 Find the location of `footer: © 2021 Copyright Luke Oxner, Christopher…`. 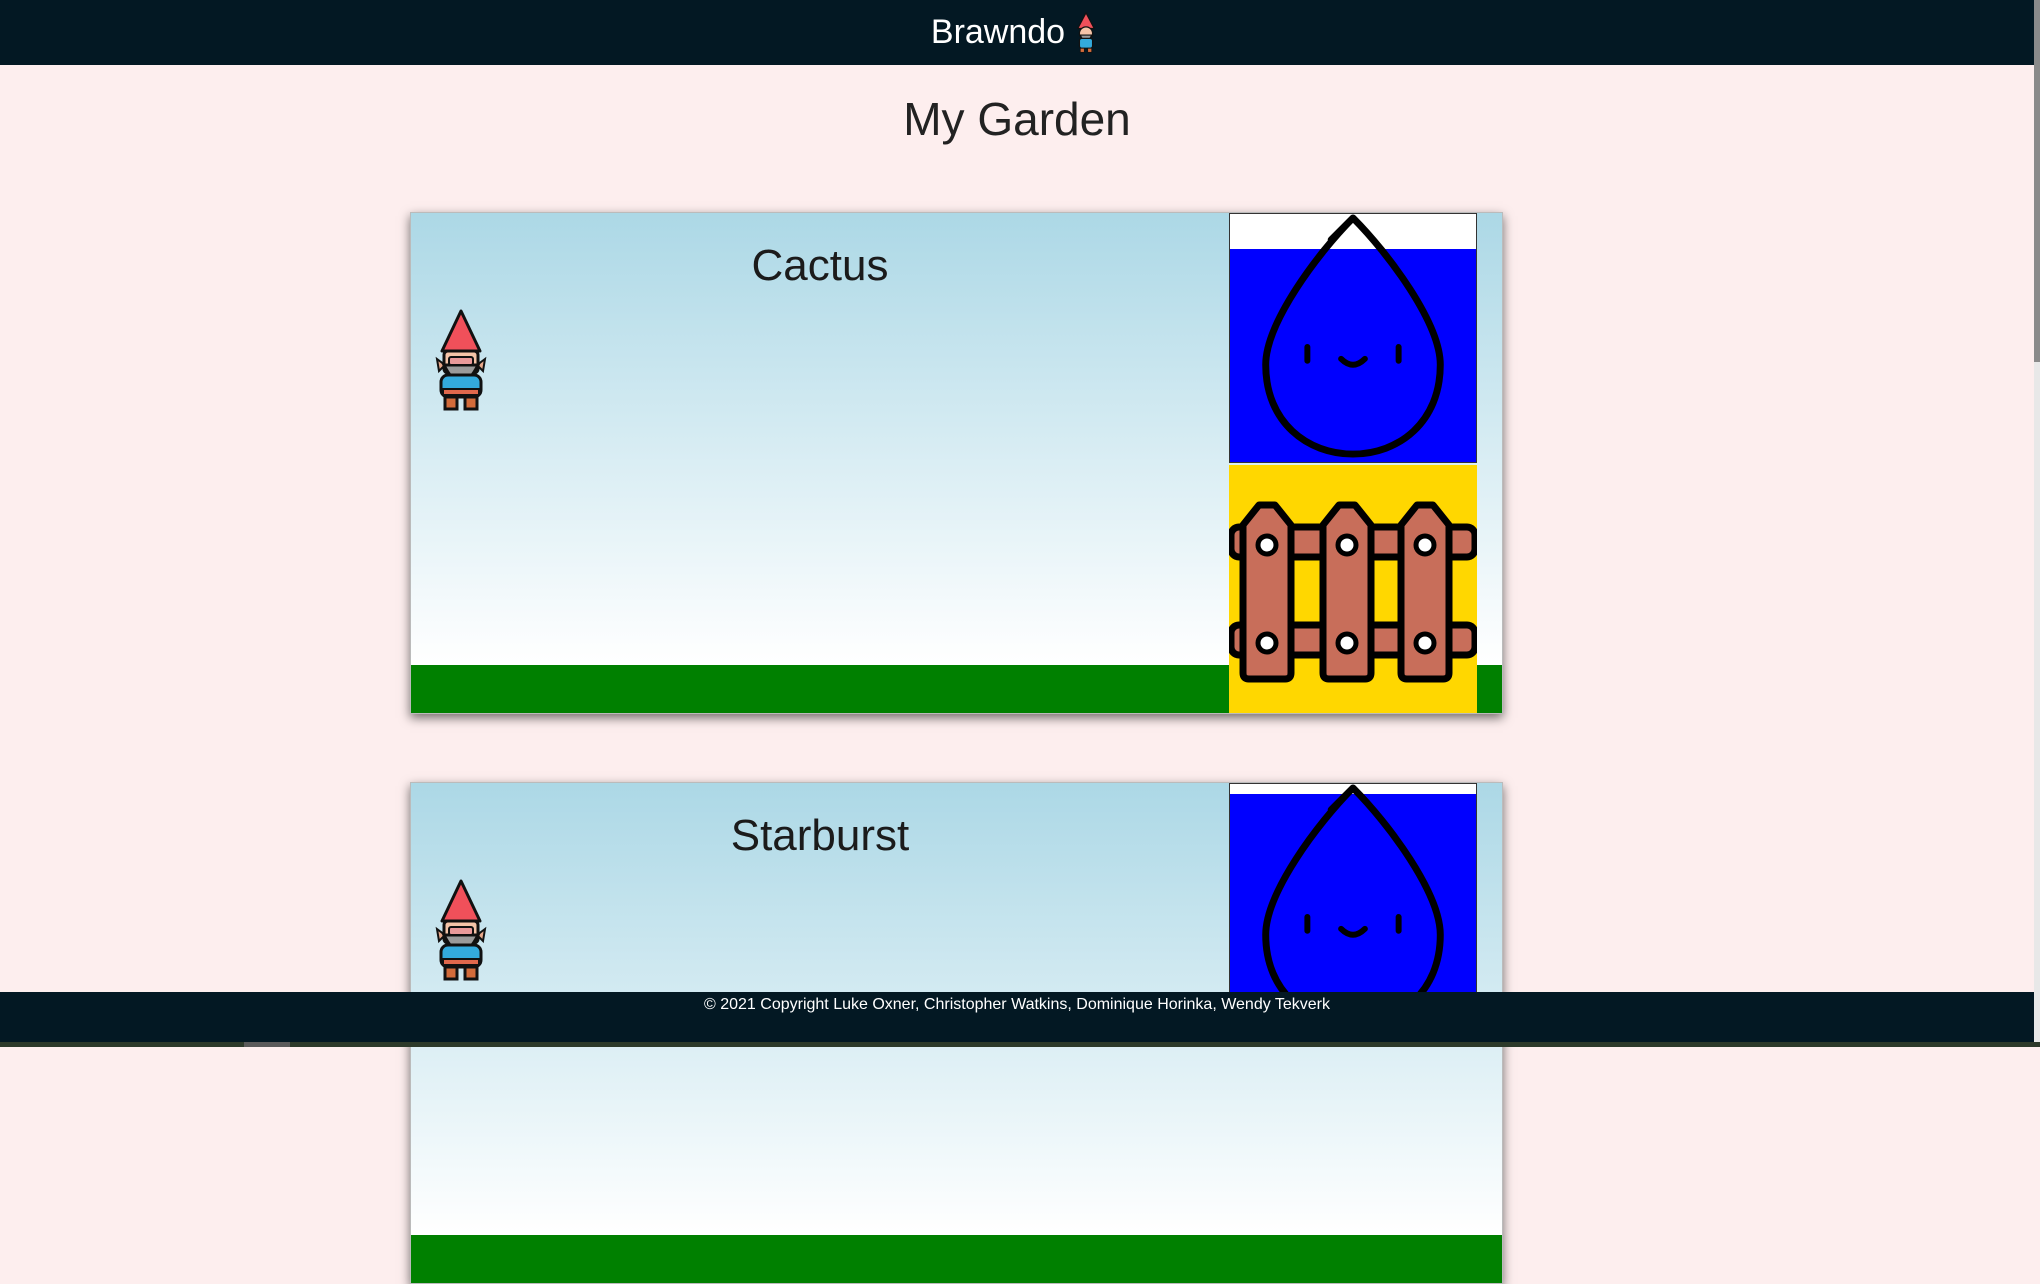

footer: © 2021 Copyright Luke Oxner, Christopher… is located at coordinates (1017, 1017).